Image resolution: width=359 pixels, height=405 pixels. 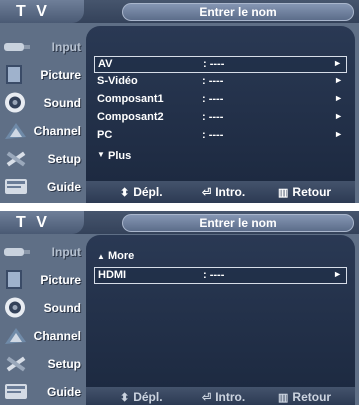 I want to click on menu-row-hdmi: HDMI : ---- ►, so click(x=220, y=275).